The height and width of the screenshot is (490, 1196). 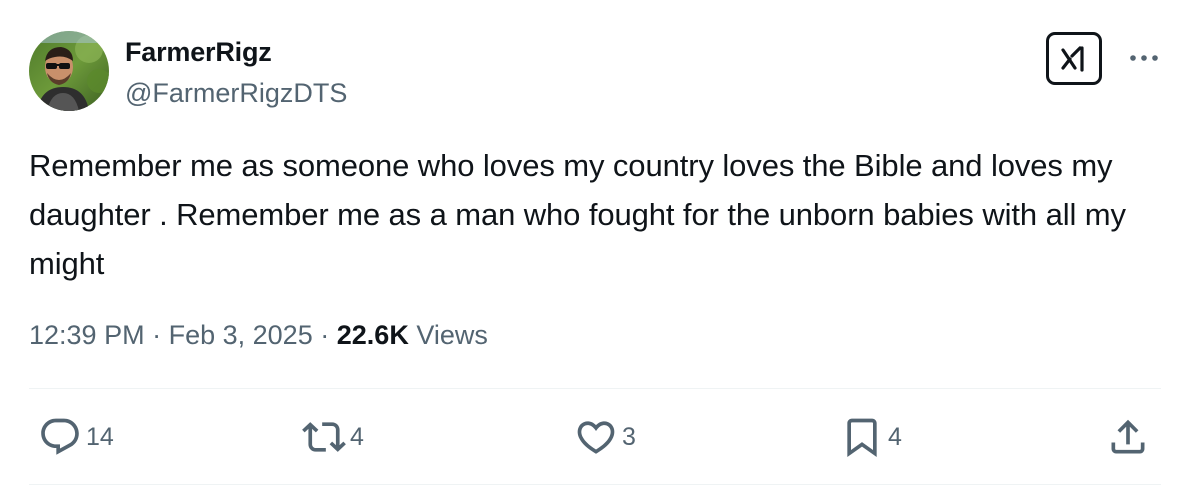 What do you see at coordinates (452, 335) in the screenshot?
I see `views-label: Views` at bounding box center [452, 335].